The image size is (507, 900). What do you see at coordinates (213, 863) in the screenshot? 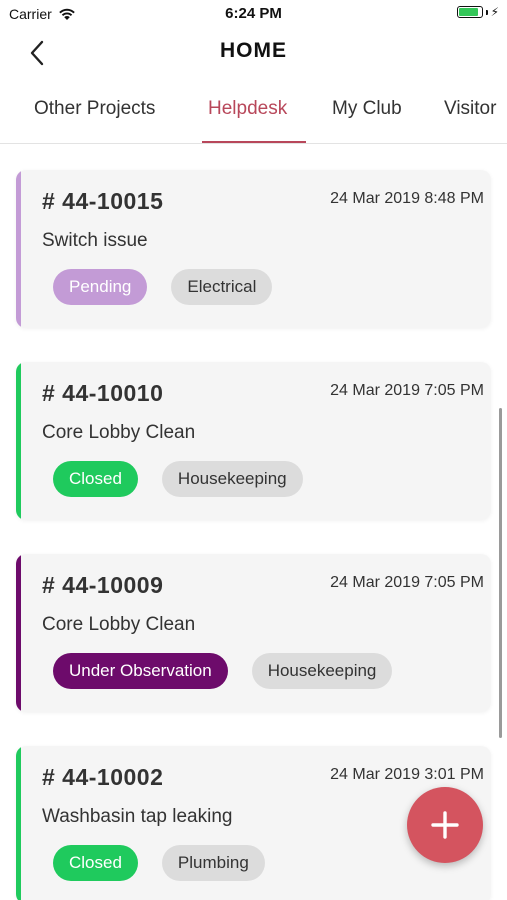
I see `category-badge: Plumbing` at bounding box center [213, 863].